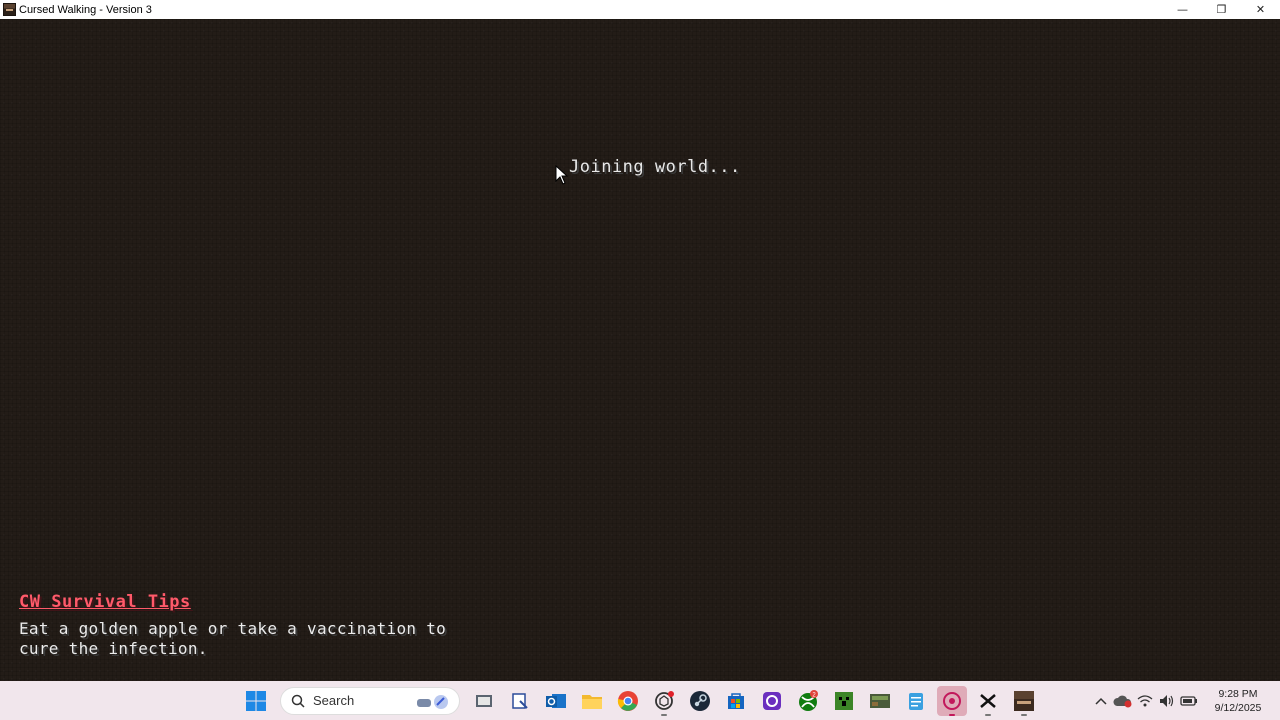  I want to click on taskbar: Search 2 9:28 PM 9/12/2025, so click(640, 700).